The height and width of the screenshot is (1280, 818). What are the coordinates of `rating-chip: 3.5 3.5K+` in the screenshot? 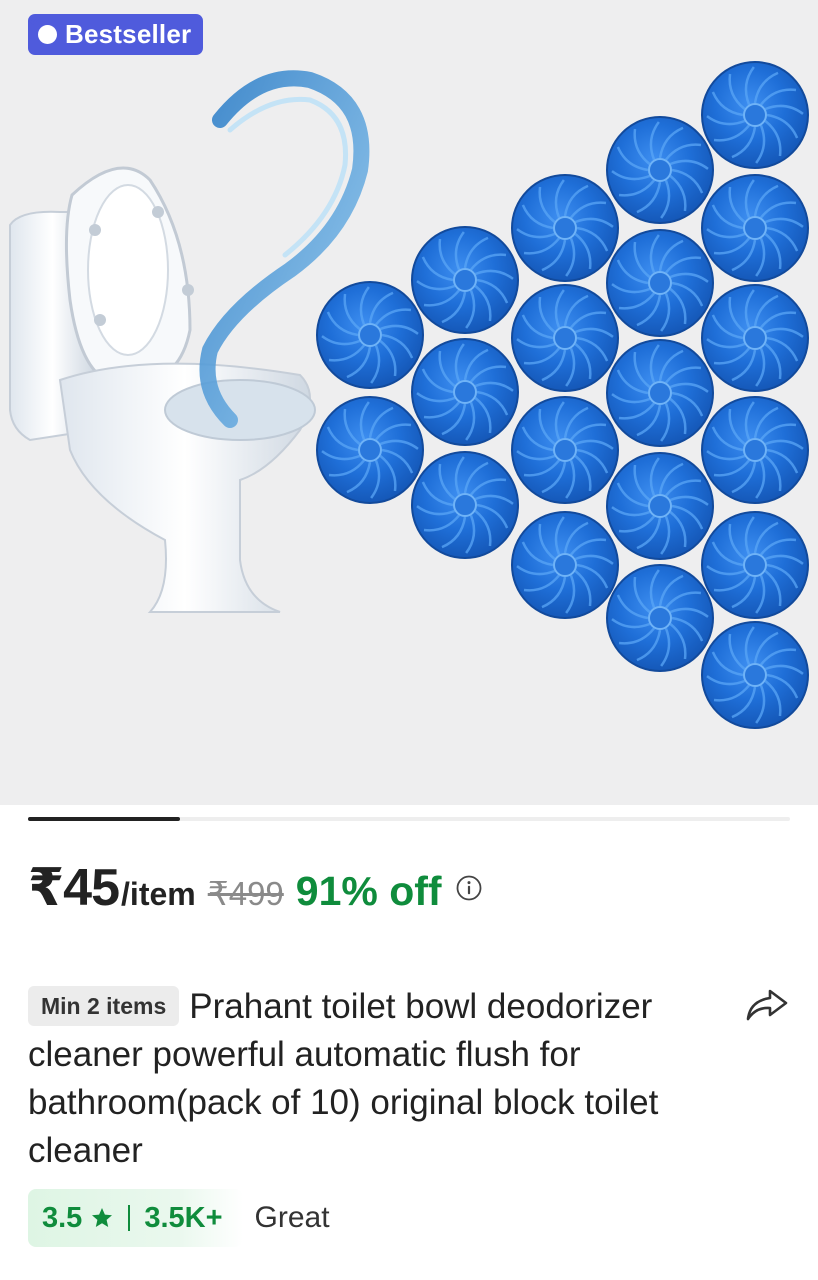 It's located at (135, 1218).